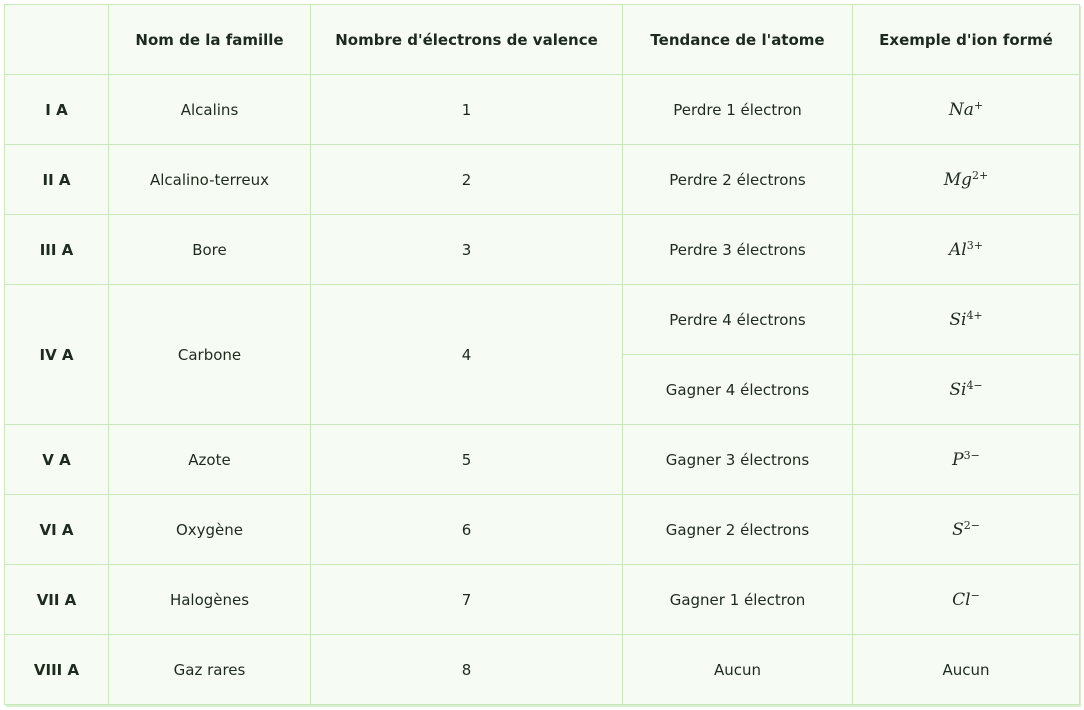 This screenshot has height=710, width=1084. What do you see at coordinates (466, 249) in the screenshot?
I see `valence-count: 3` at bounding box center [466, 249].